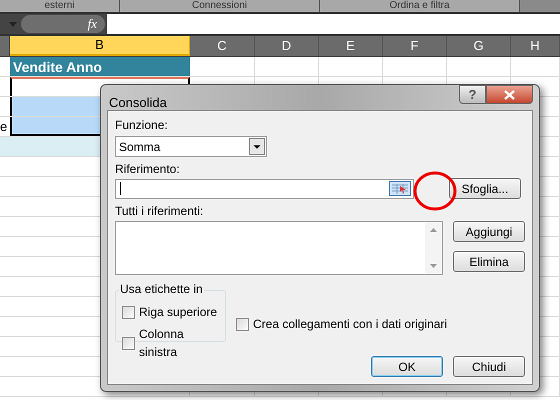  I want to click on scroll-down-icon, so click(434, 266).